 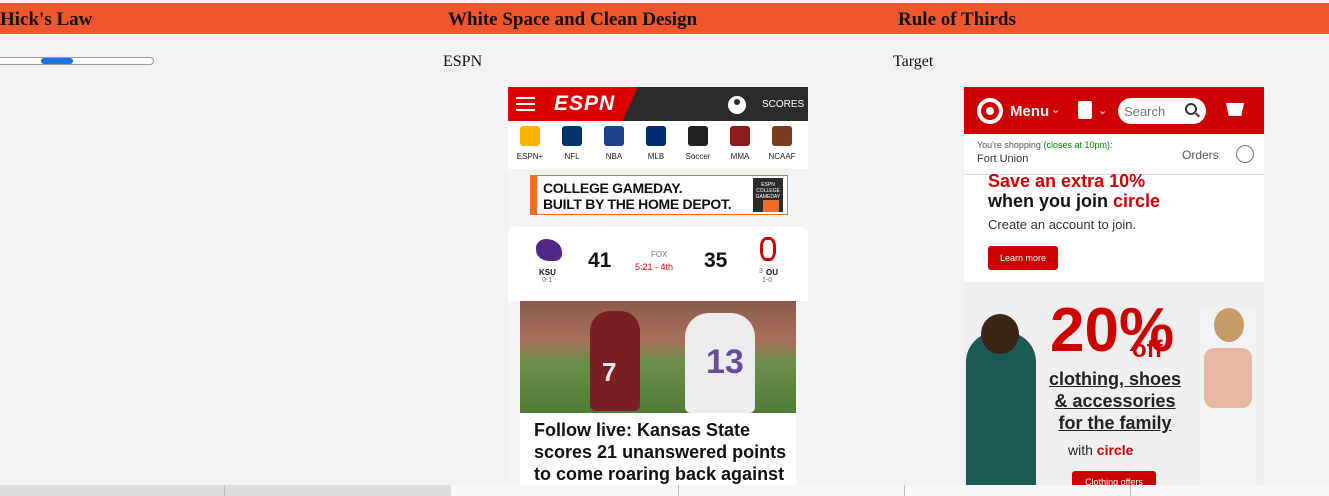 I want to click on football-icon, so click(x=782, y=136).